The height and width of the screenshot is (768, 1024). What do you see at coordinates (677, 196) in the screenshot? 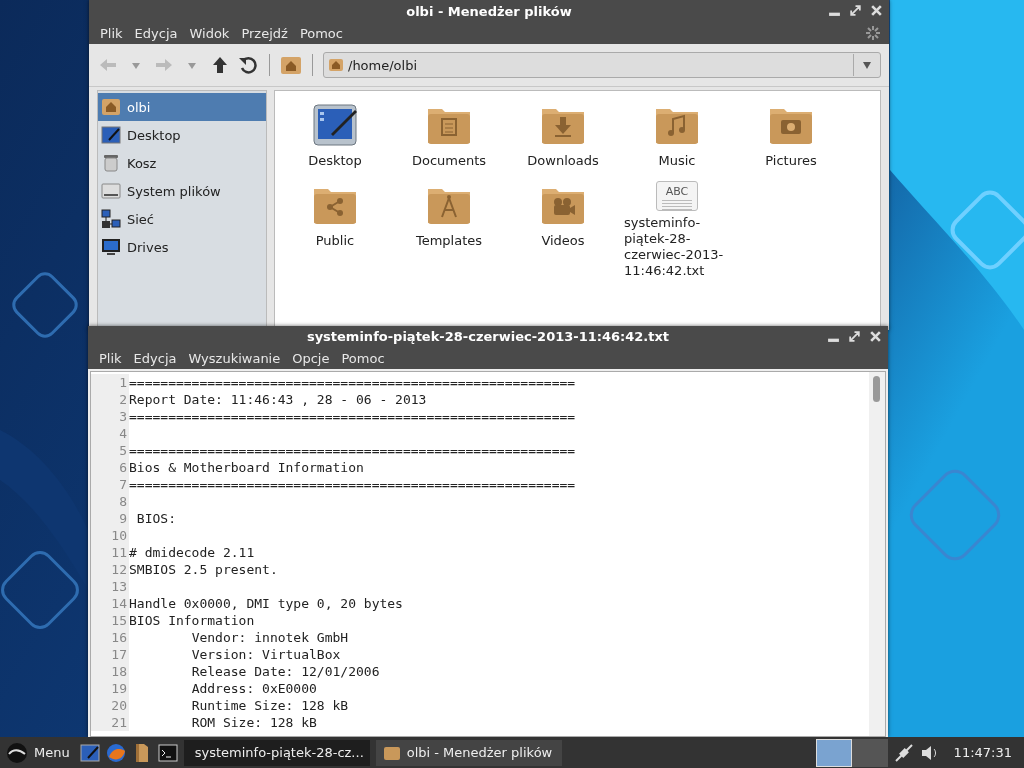
I see `text-file-icon: ABC` at bounding box center [677, 196].